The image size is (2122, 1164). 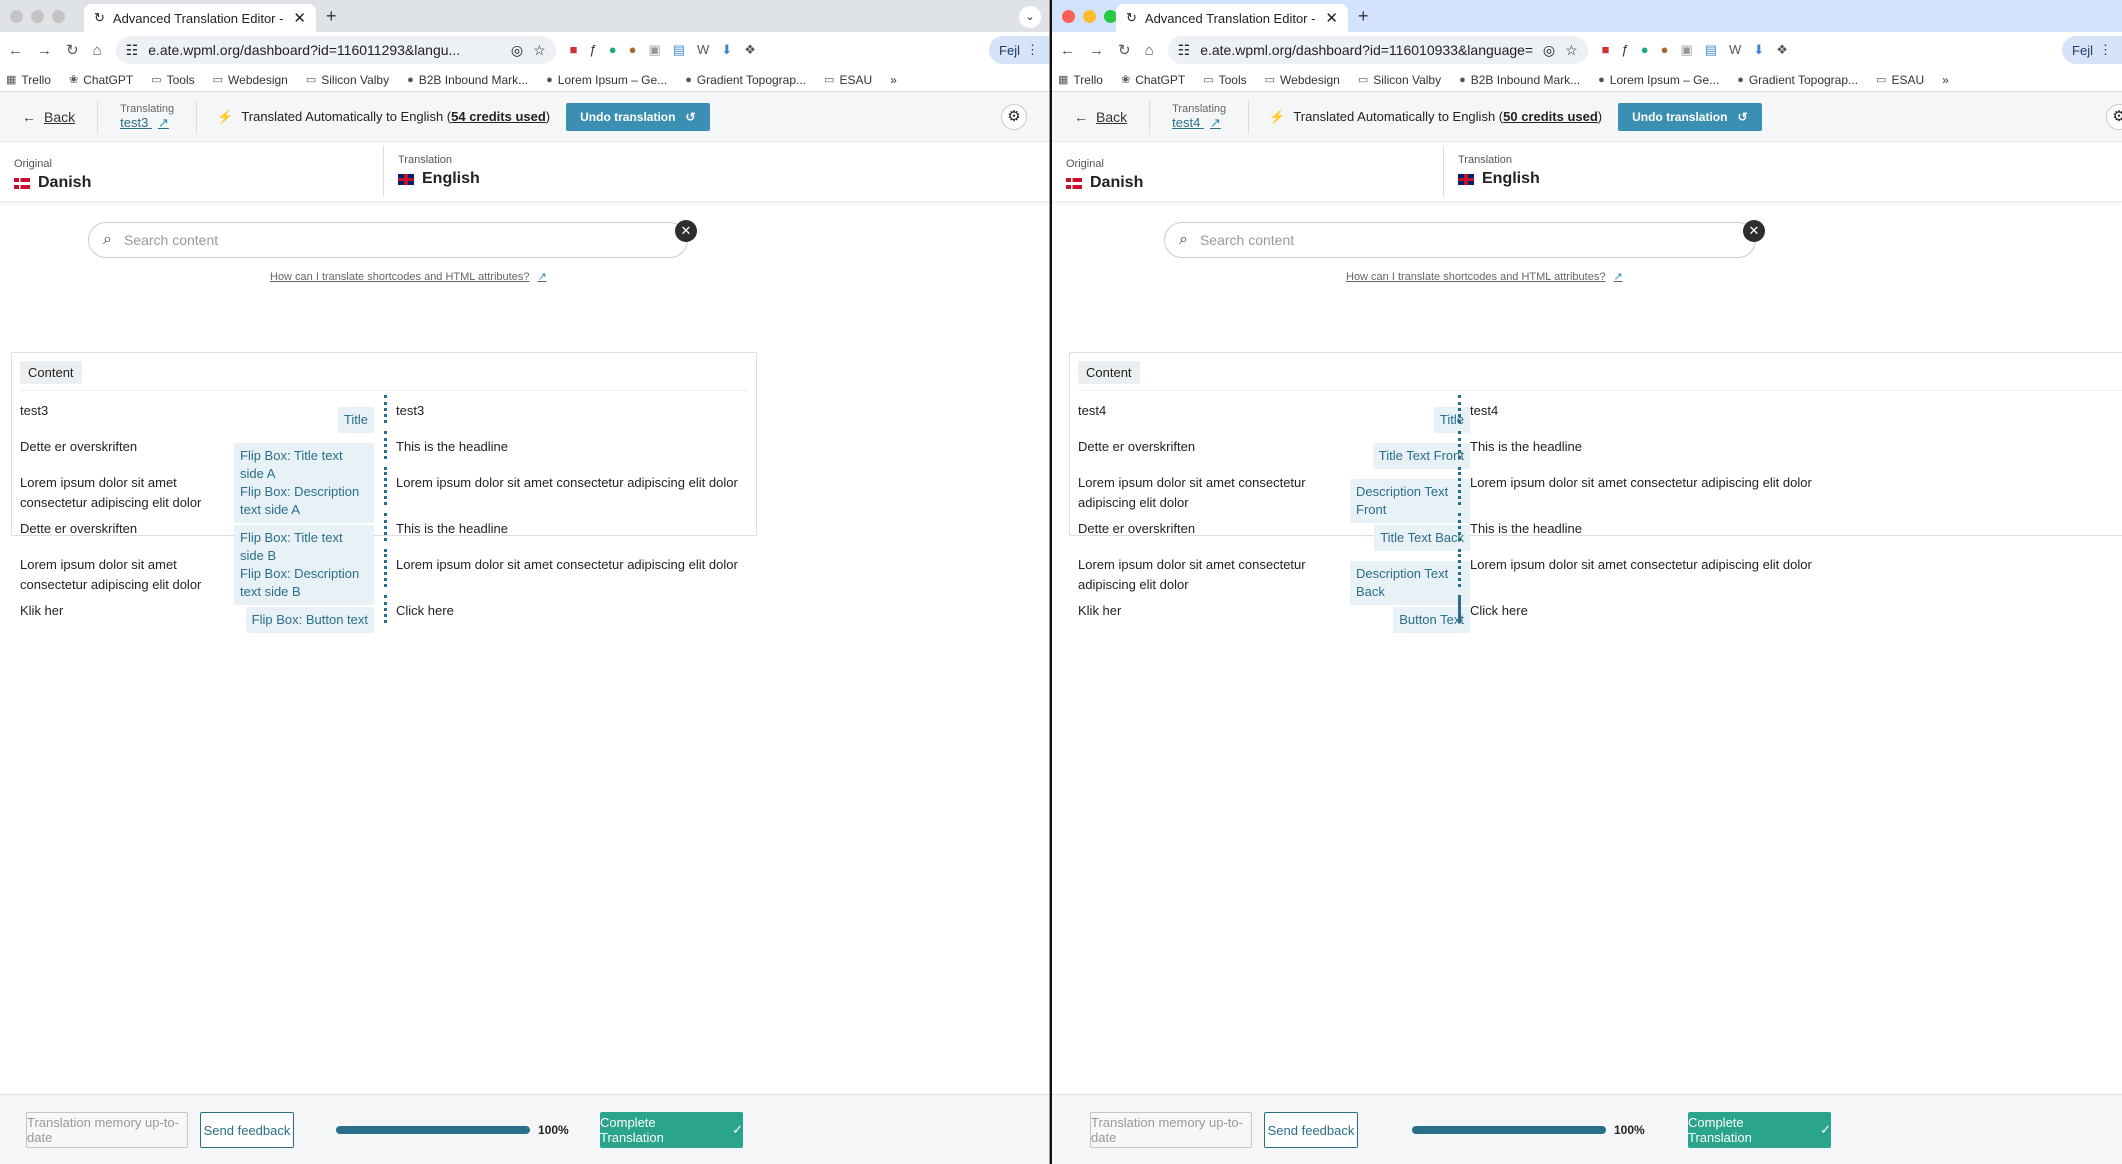 What do you see at coordinates (1645, 50) in the screenshot?
I see `color-wheel-extension-icon: ●` at bounding box center [1645, 50].